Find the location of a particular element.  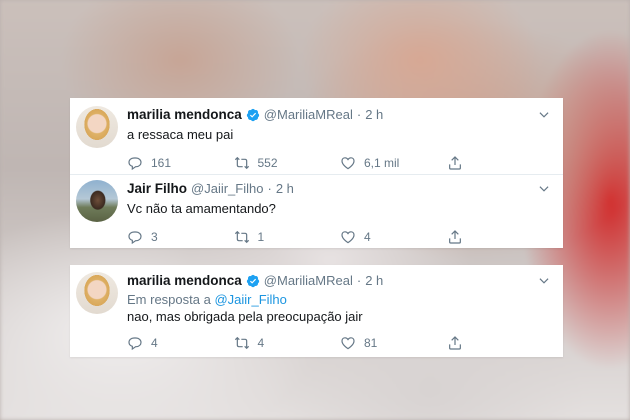

tweet-actions: 4 4 81 is located at coordinates (340, 343).